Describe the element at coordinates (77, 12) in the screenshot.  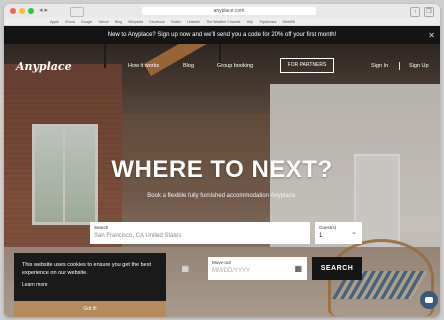
I see `sidebar-toggle-icon` at that location.